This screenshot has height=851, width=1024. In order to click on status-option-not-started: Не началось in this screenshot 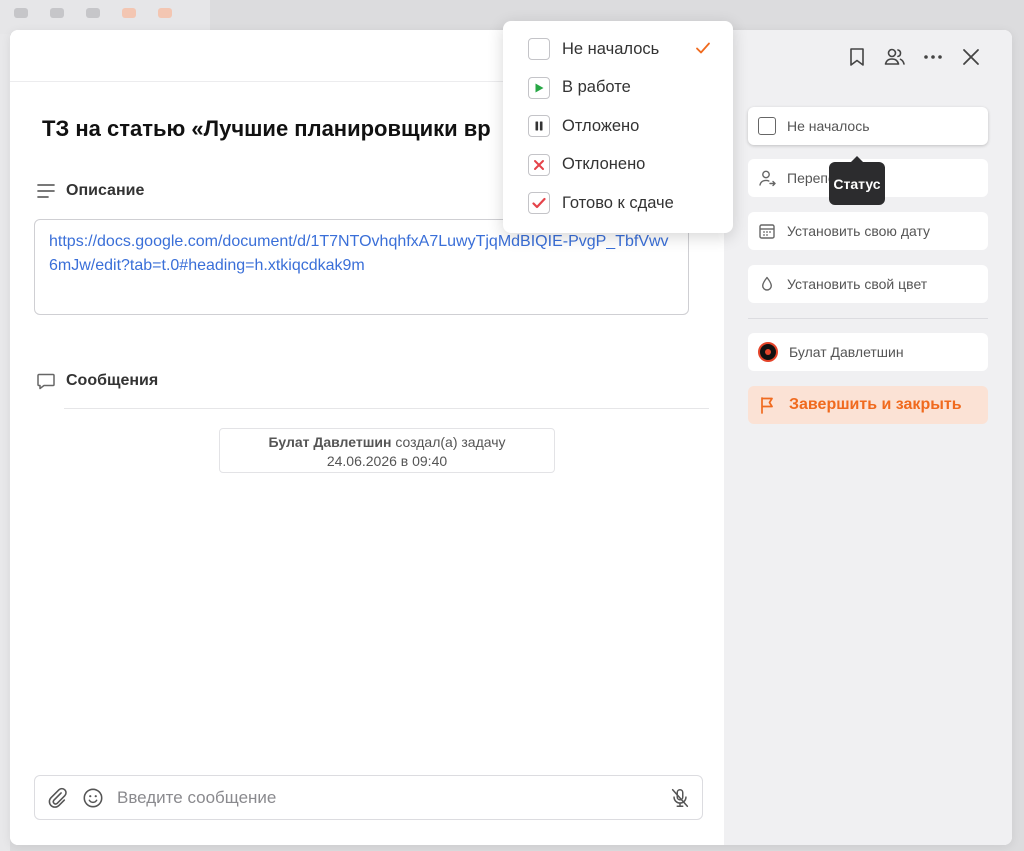, I will do `click(618, 49)`.